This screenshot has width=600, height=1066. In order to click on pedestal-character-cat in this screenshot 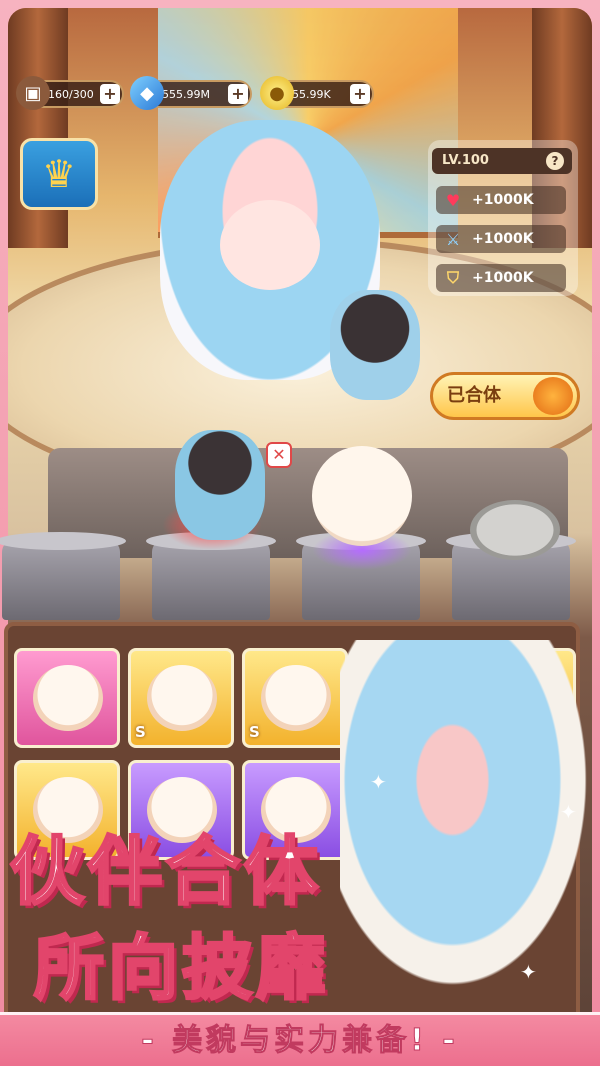, I will do `click(362, 496)`.